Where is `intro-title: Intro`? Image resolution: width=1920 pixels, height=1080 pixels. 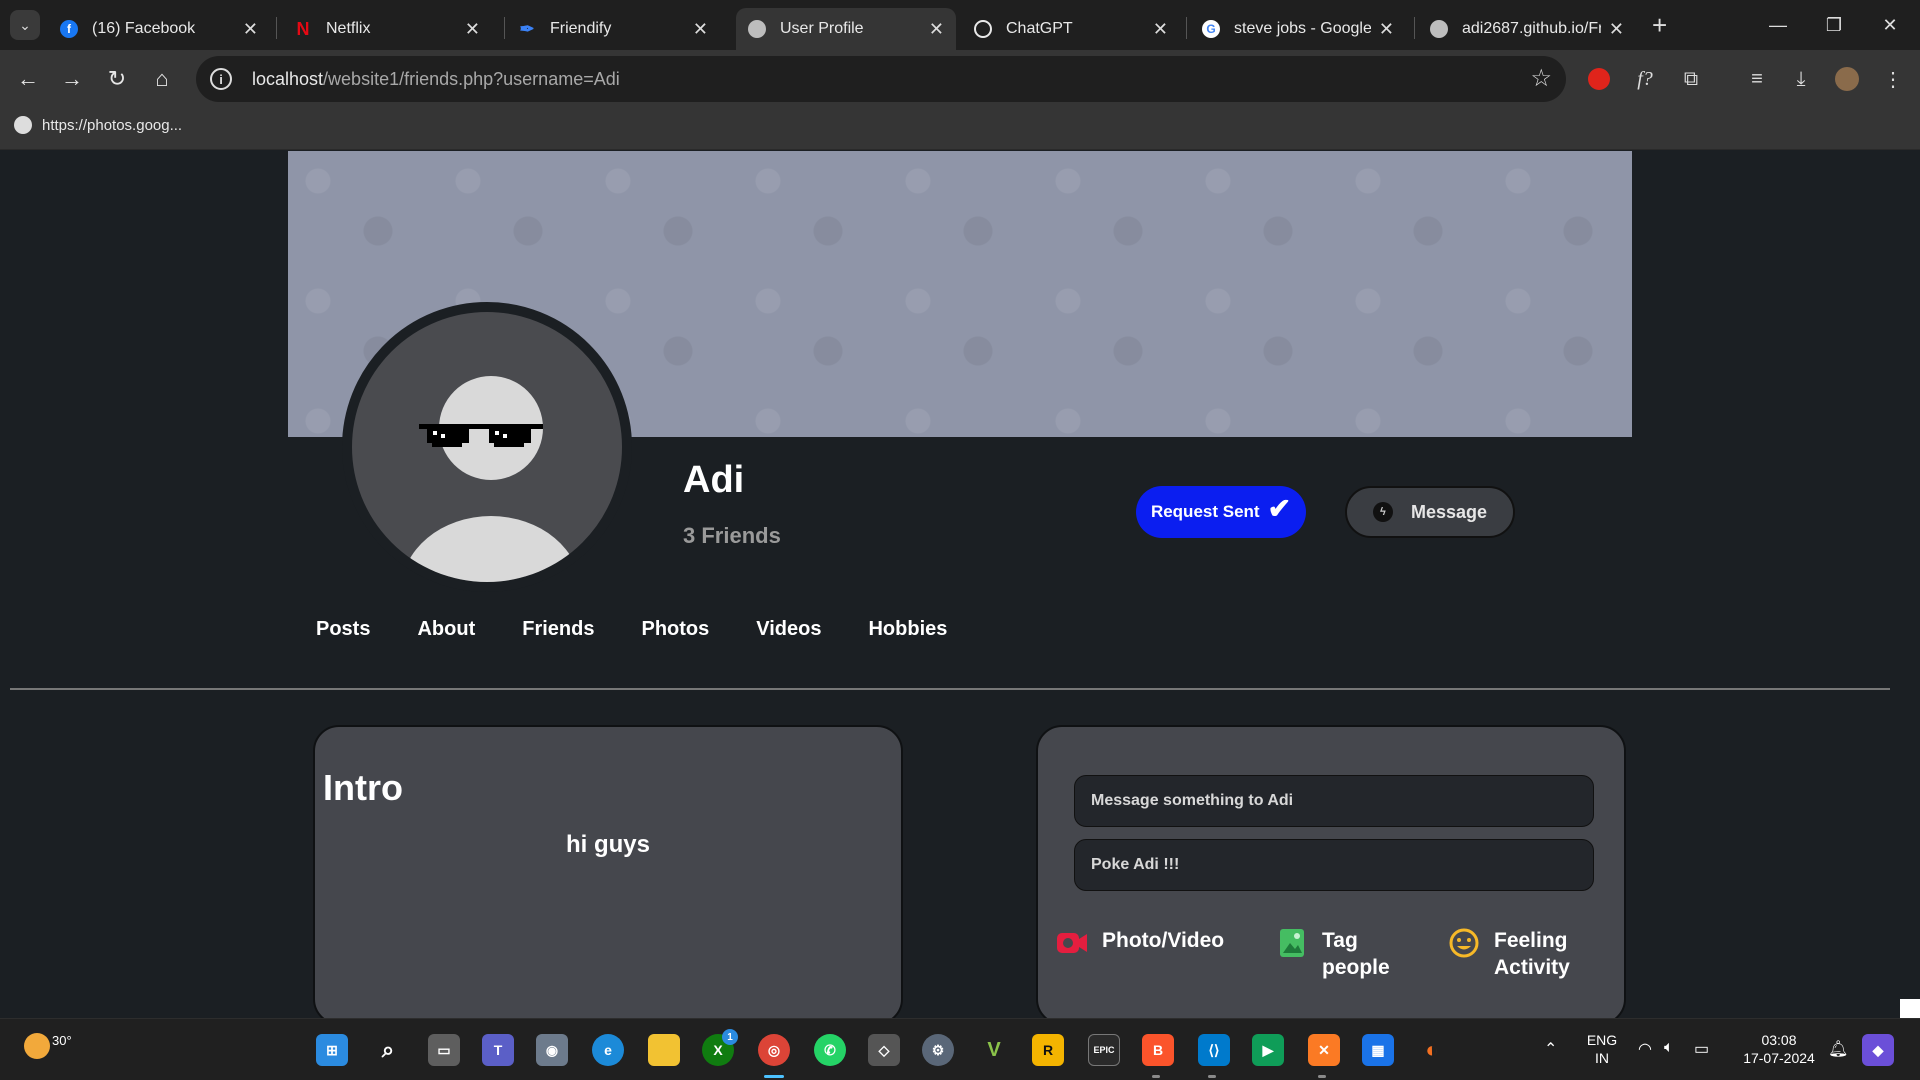 intro-title: Intro is located at coordinates (363, 787).